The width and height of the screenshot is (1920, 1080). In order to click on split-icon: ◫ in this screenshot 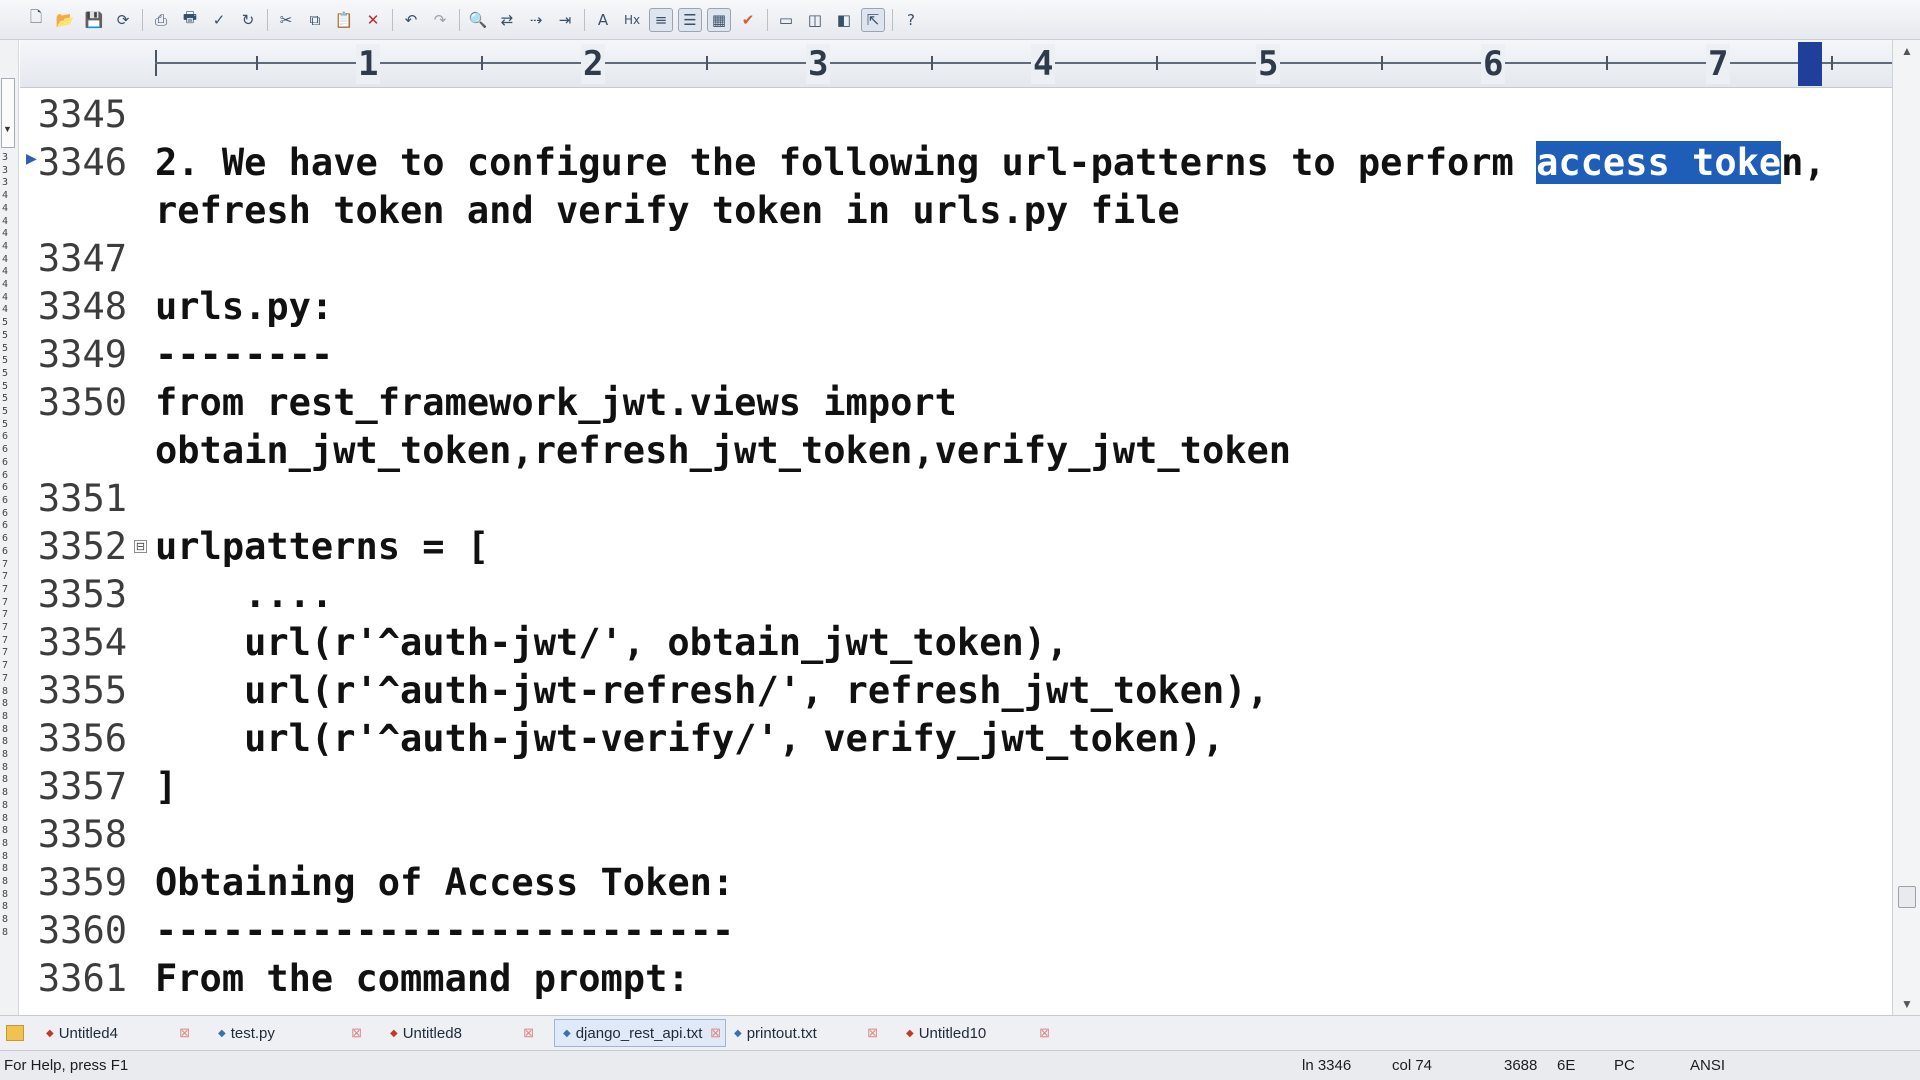, I will do `click(815, 20)`.